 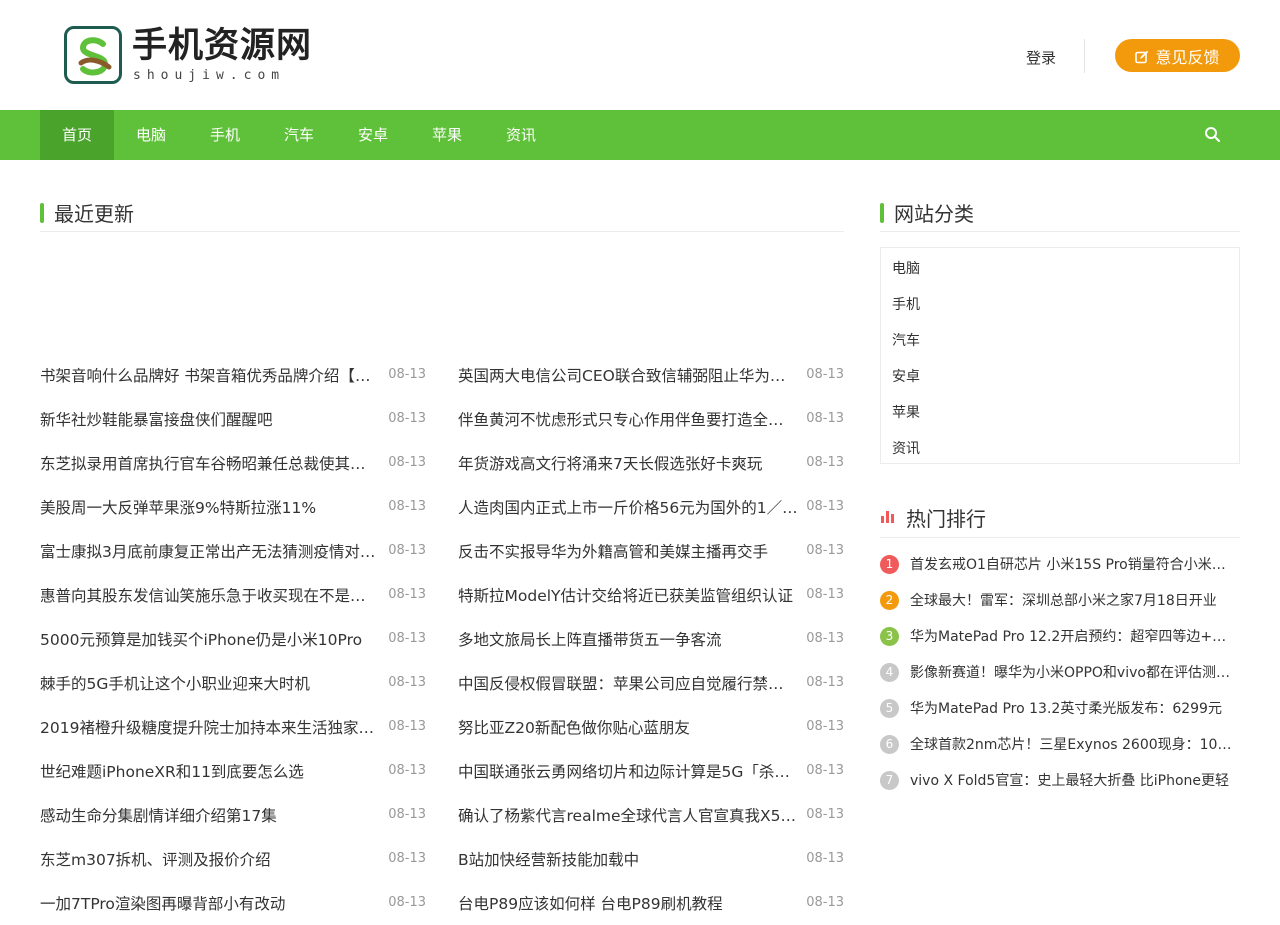 I want to click on category-link: 资讯, so click(x=906, y=448).